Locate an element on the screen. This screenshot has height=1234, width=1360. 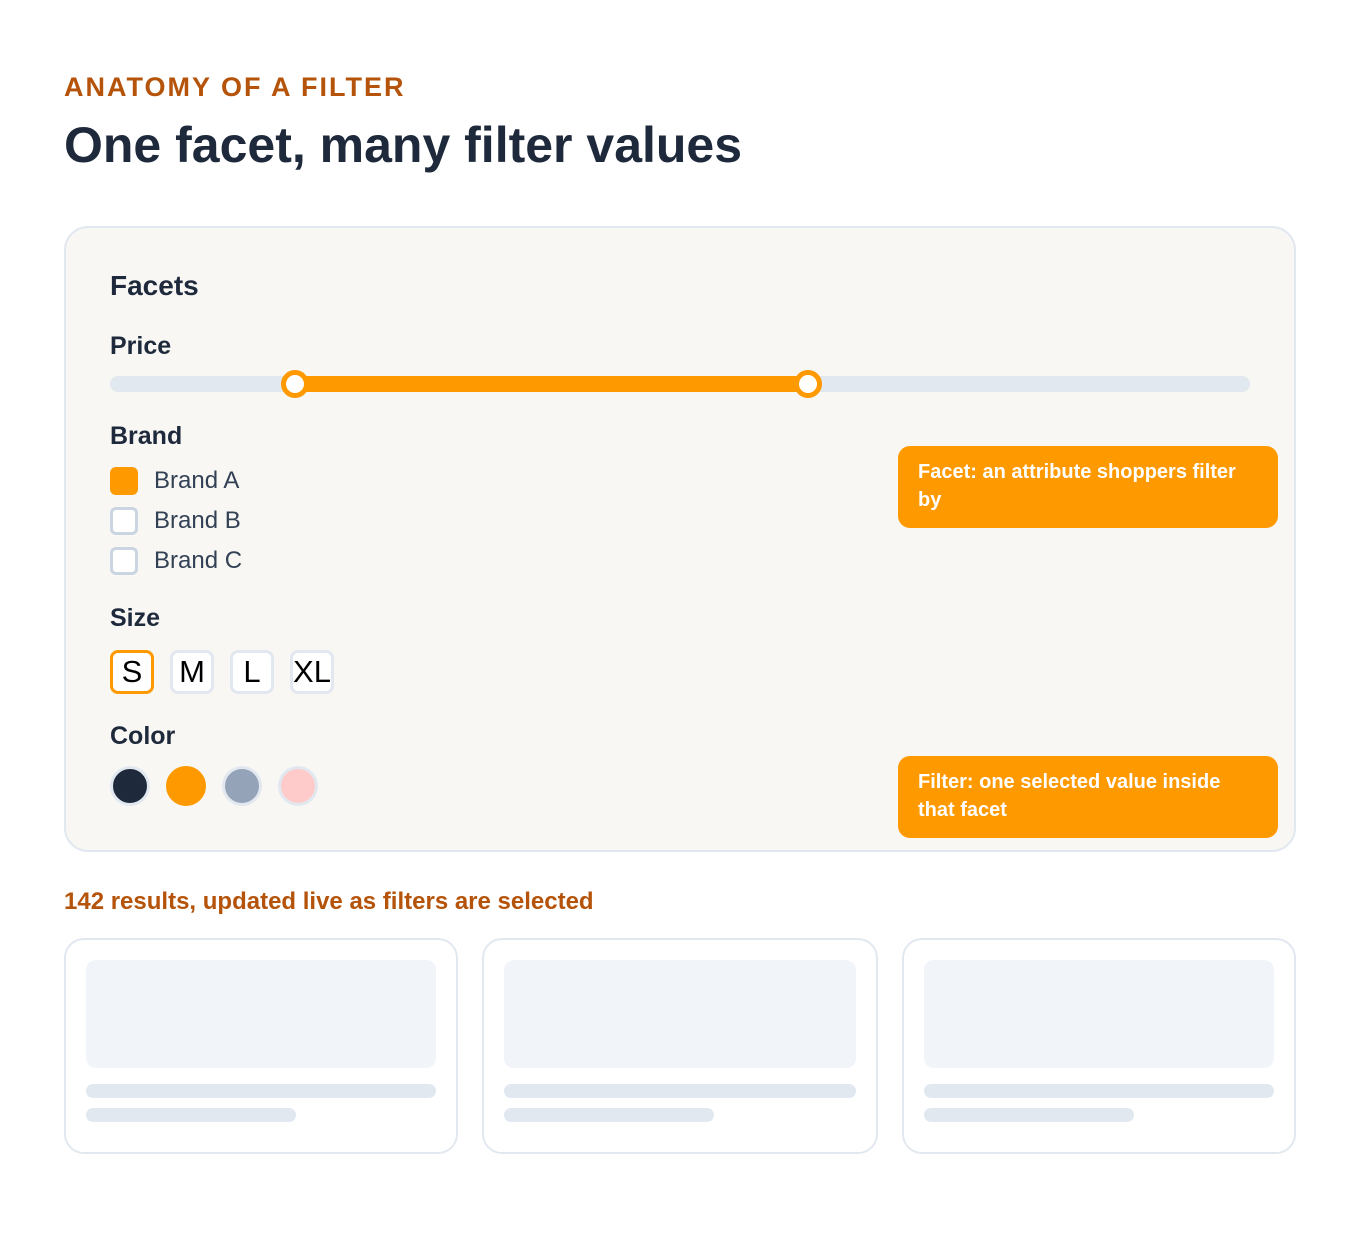
brand-option-c: Brand C is located at coordinates (176, 561).